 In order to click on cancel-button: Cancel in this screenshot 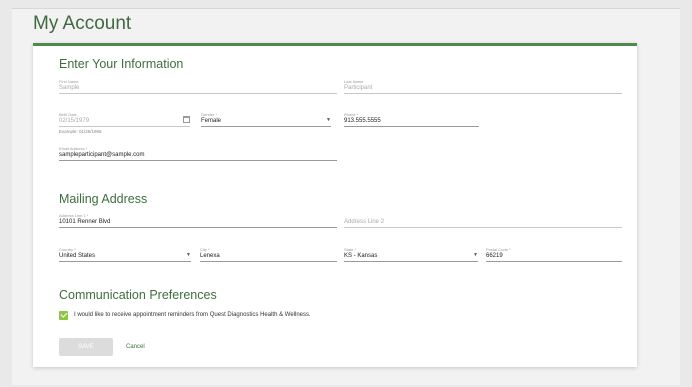, I will do `click(135, 347)`.